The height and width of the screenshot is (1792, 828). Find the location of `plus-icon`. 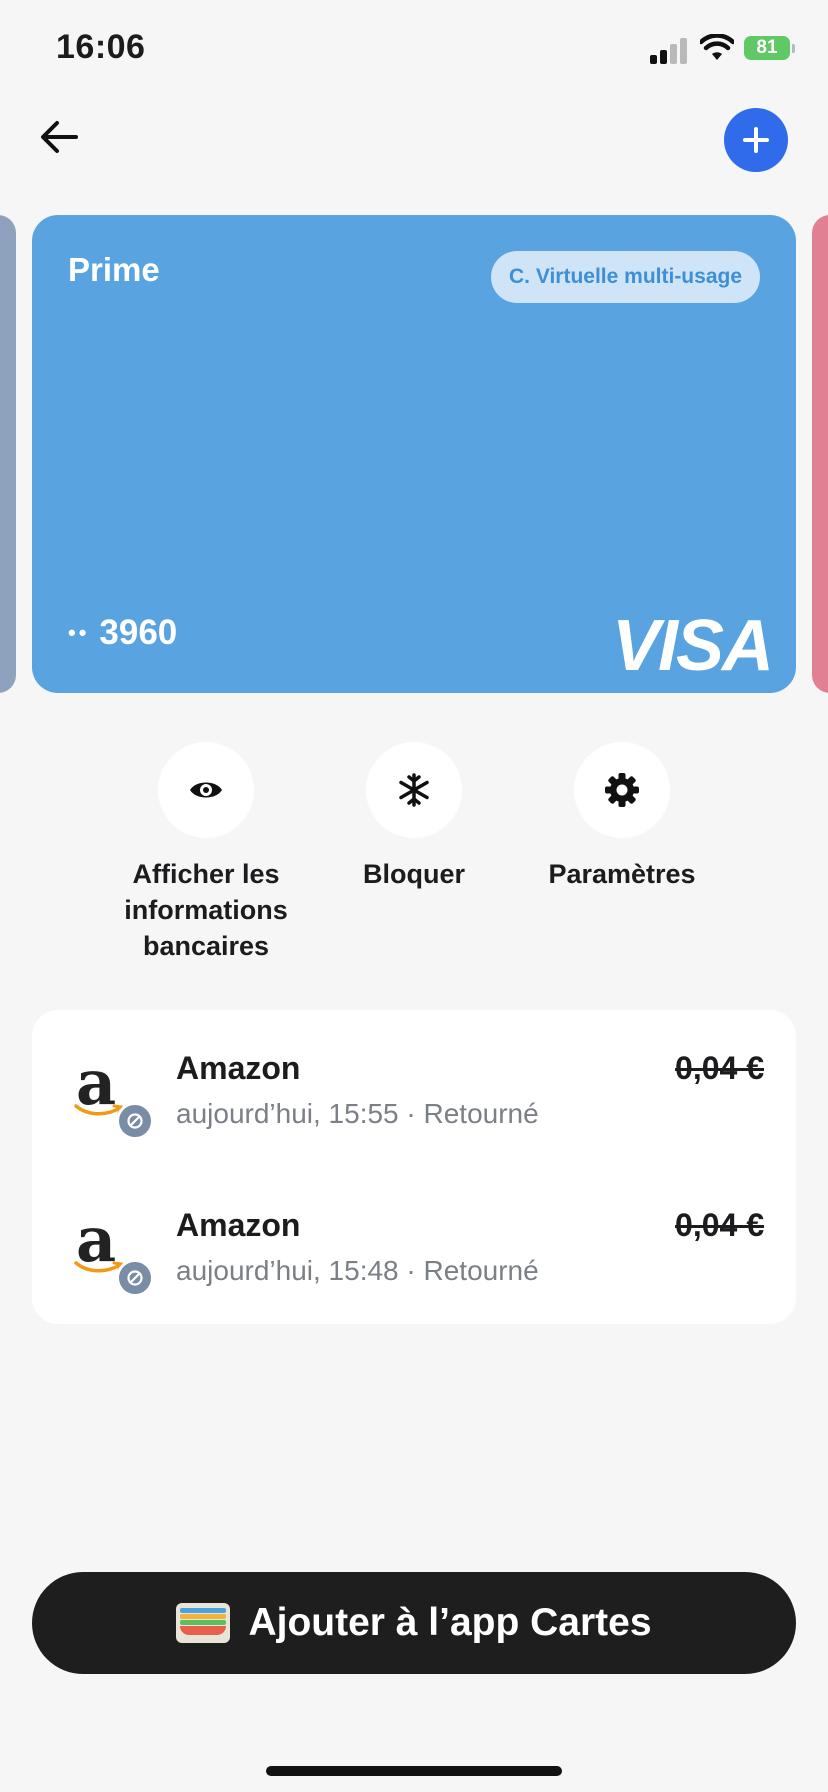

plus-icon is located at coordinates (756, 140).